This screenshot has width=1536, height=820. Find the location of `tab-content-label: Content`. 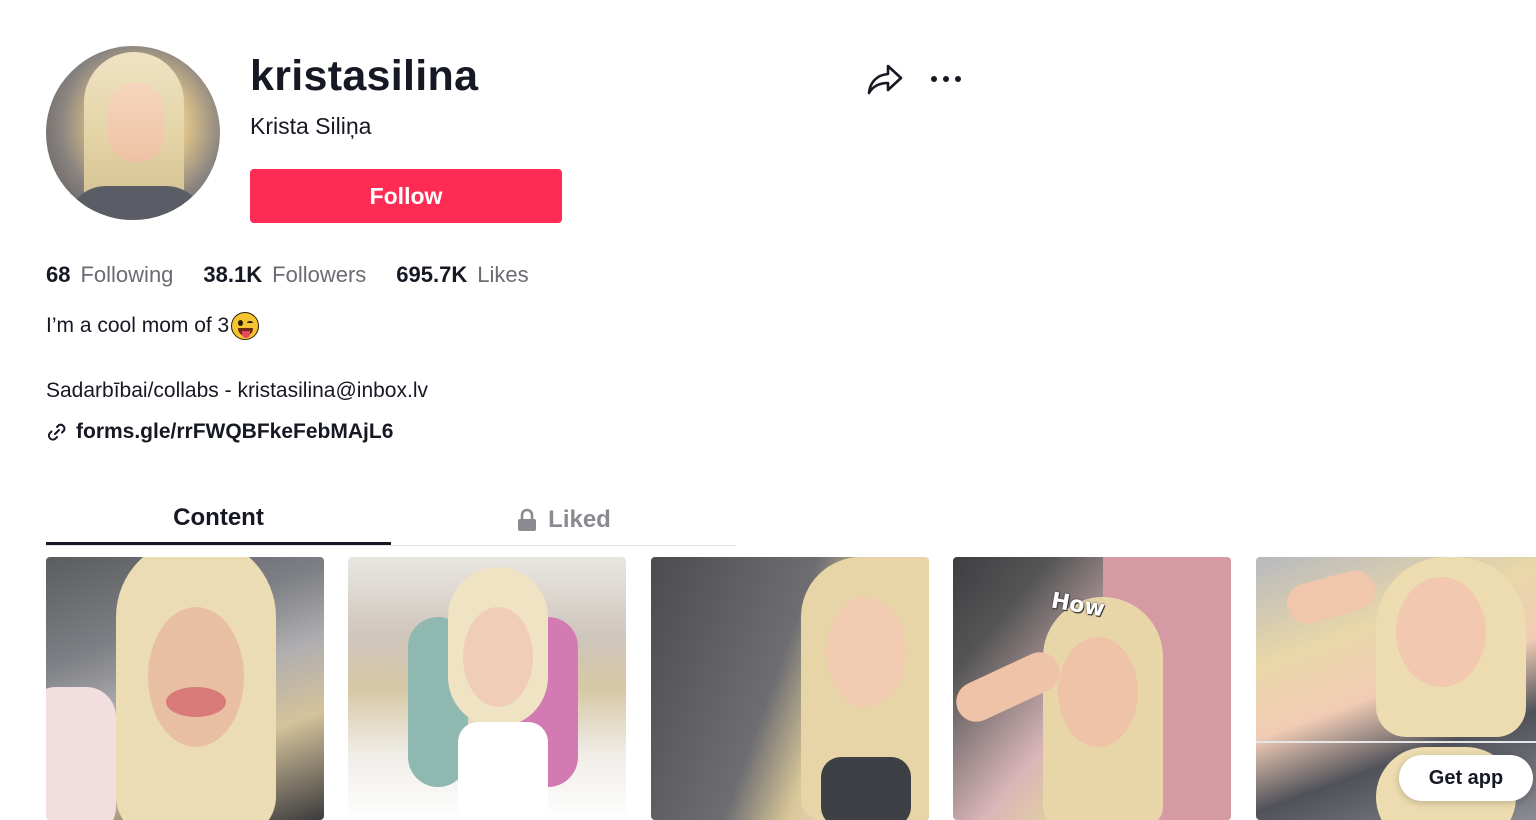

tab-content-label: Content is located at coordinates (218, 517).